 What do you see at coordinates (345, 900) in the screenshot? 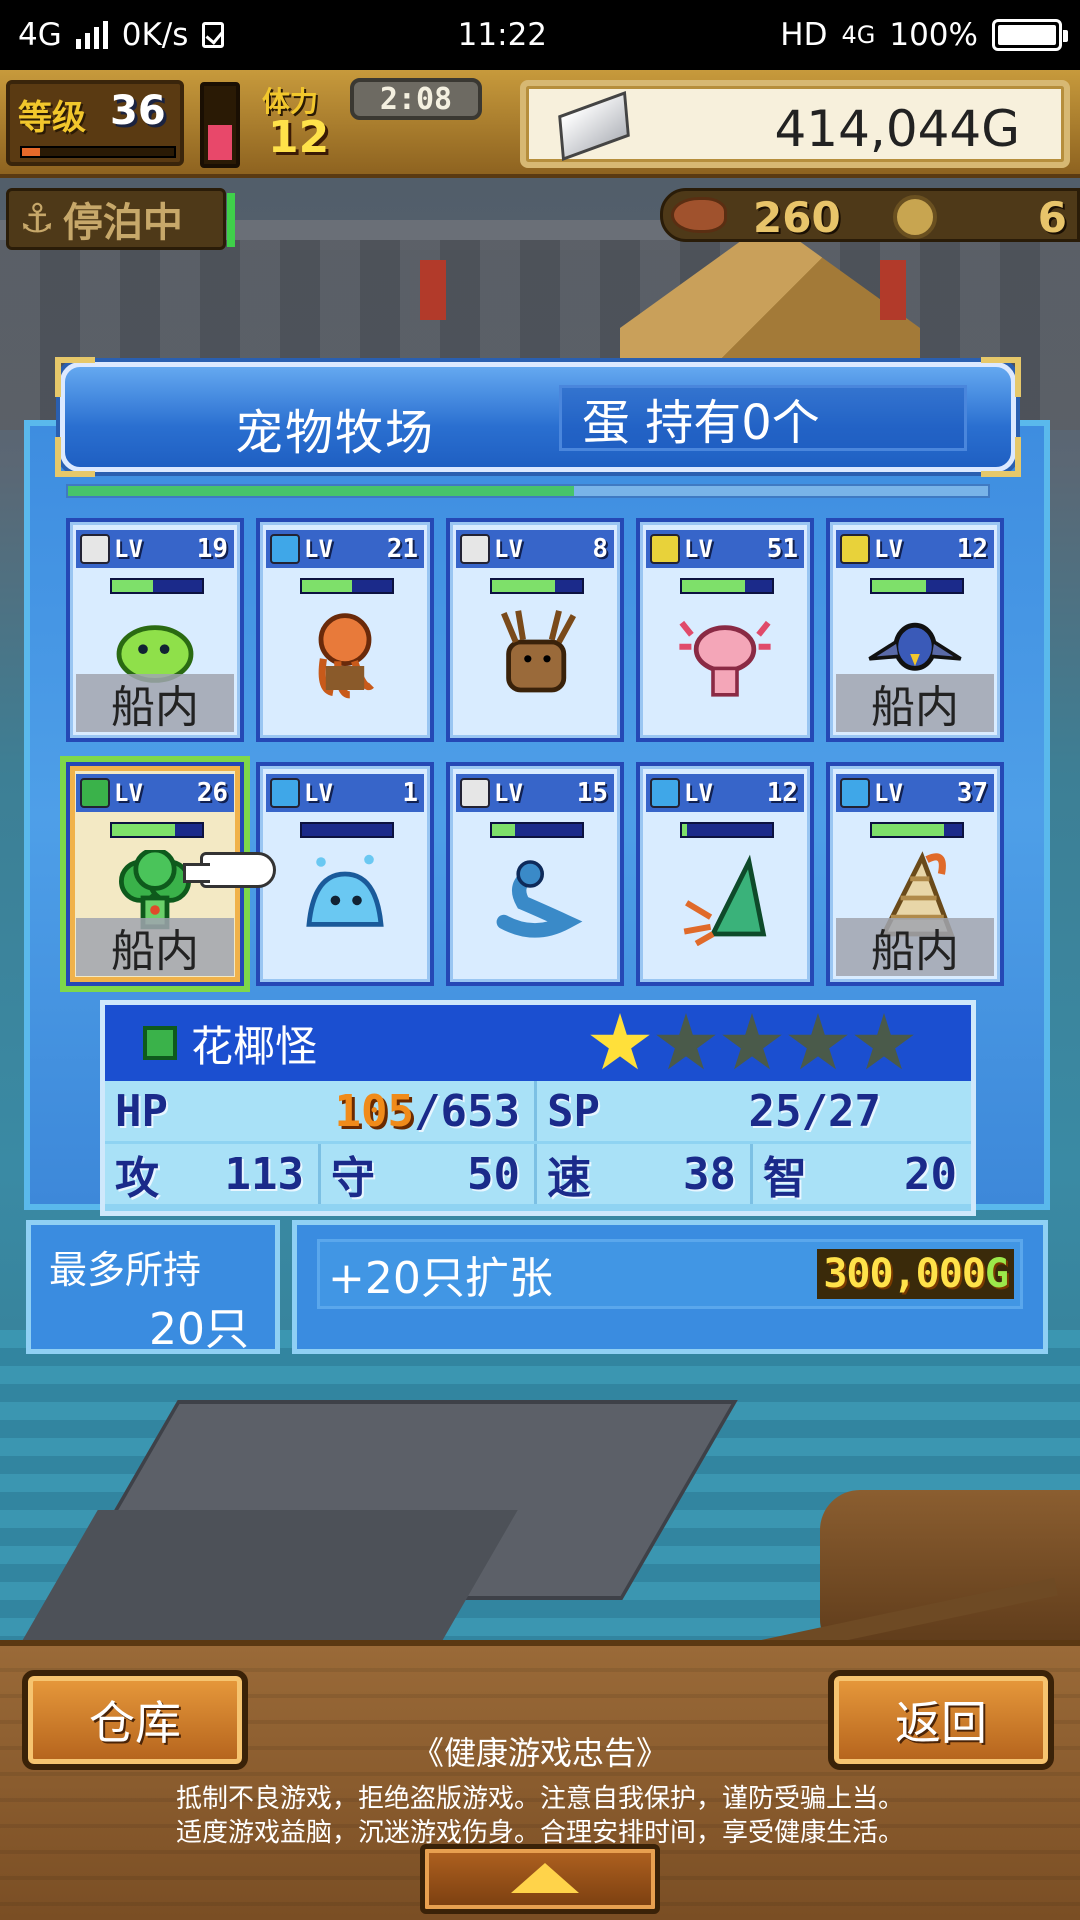
I see `pet-blob-sprite` at bounding box center [345, 900].